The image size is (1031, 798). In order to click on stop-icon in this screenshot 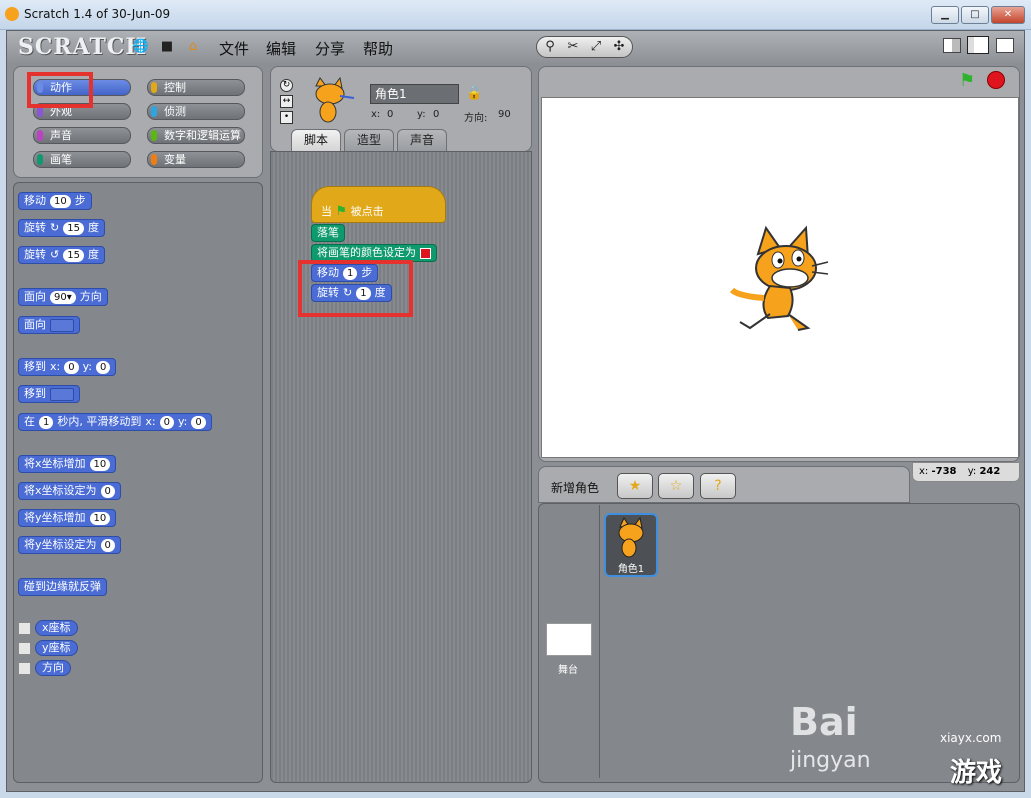, I will do `click(996, 80)`.